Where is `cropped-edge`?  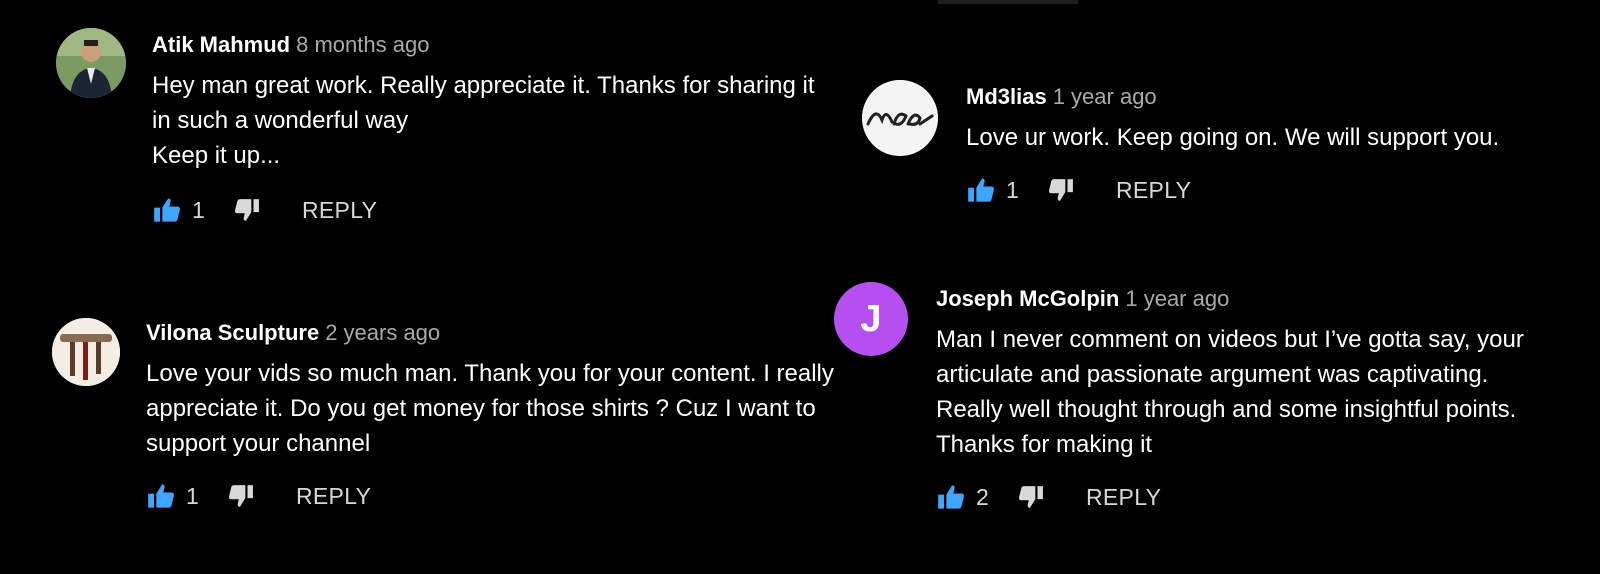 cropped-edge is located at coordinates (1008, 2).